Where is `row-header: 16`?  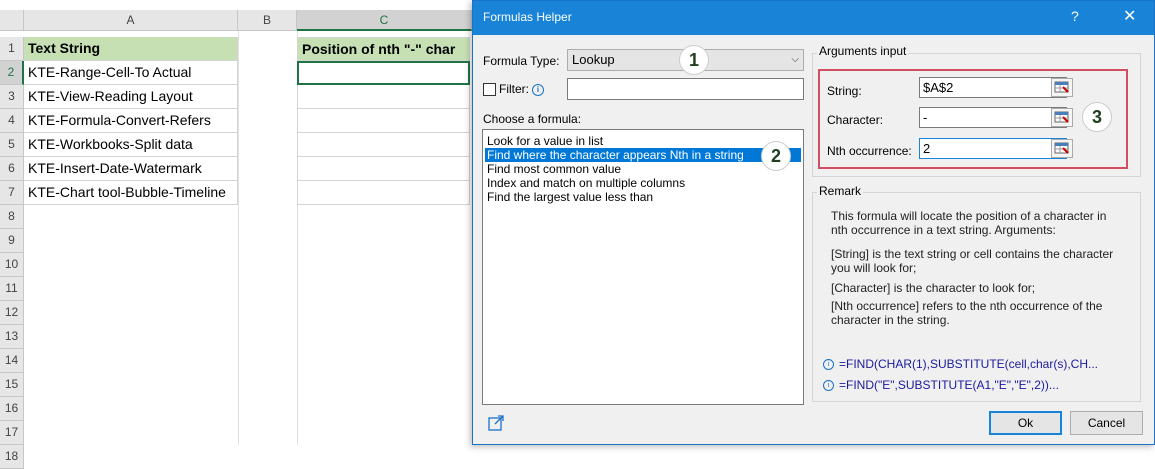 row-header: 16 is located at coordinates (12, 409).